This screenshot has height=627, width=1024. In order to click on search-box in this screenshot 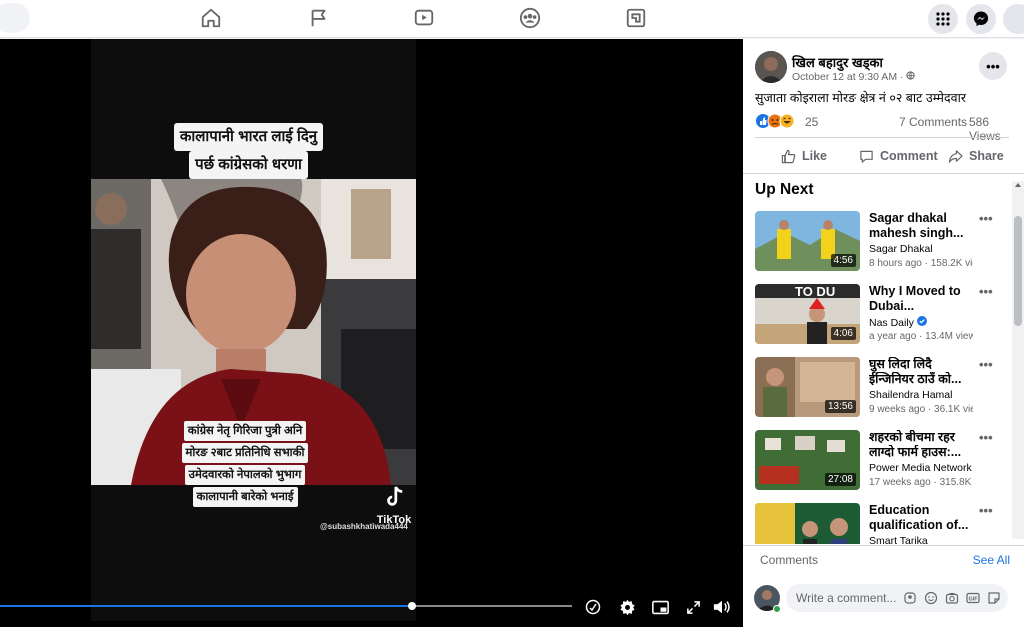, I will do `click(15, 18)`.